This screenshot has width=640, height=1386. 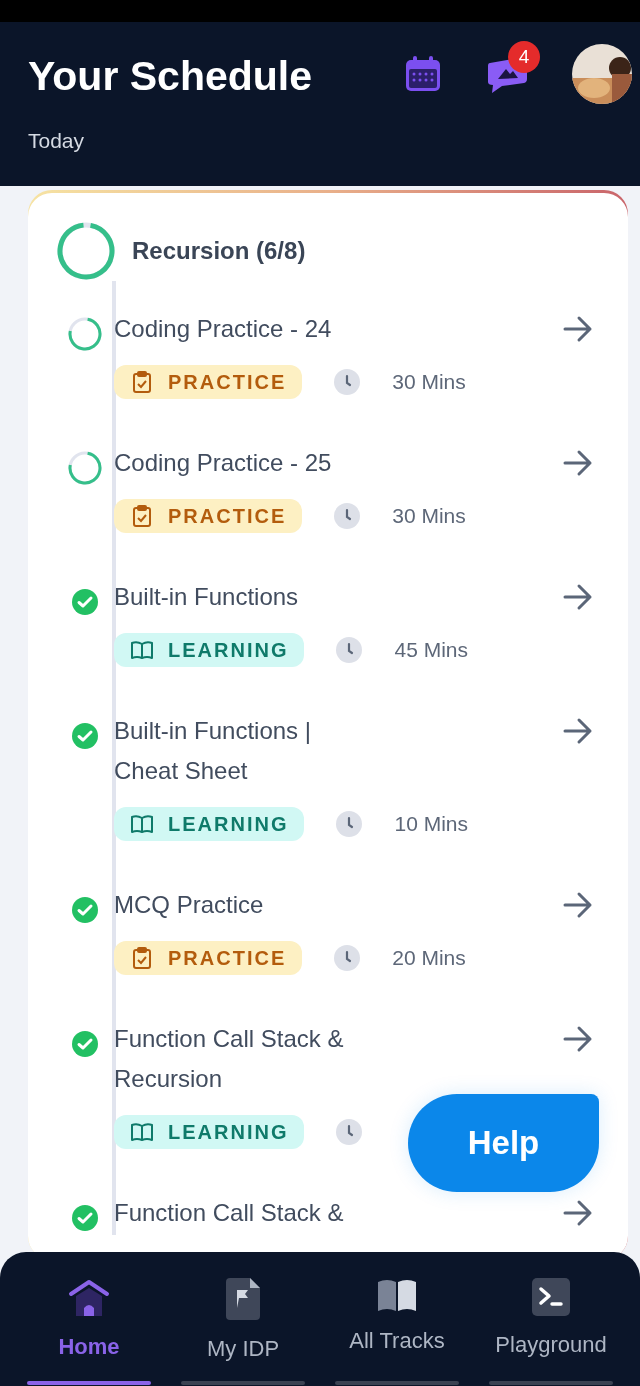 What do you see at coordinates (229, 1059) in the screenshot?
I see `item-title: Function Call Stack & Recursion` at bounding box center [229, 1059].